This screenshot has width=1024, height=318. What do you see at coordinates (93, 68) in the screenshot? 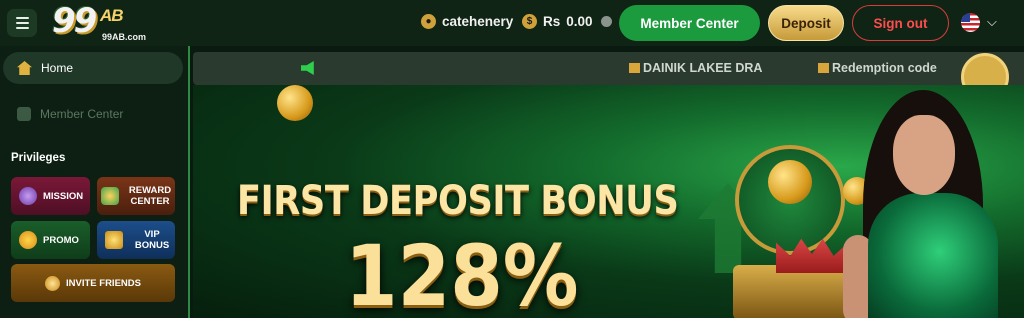
I see `sidebar-item-home: Home` at bounding box center [93, 68].